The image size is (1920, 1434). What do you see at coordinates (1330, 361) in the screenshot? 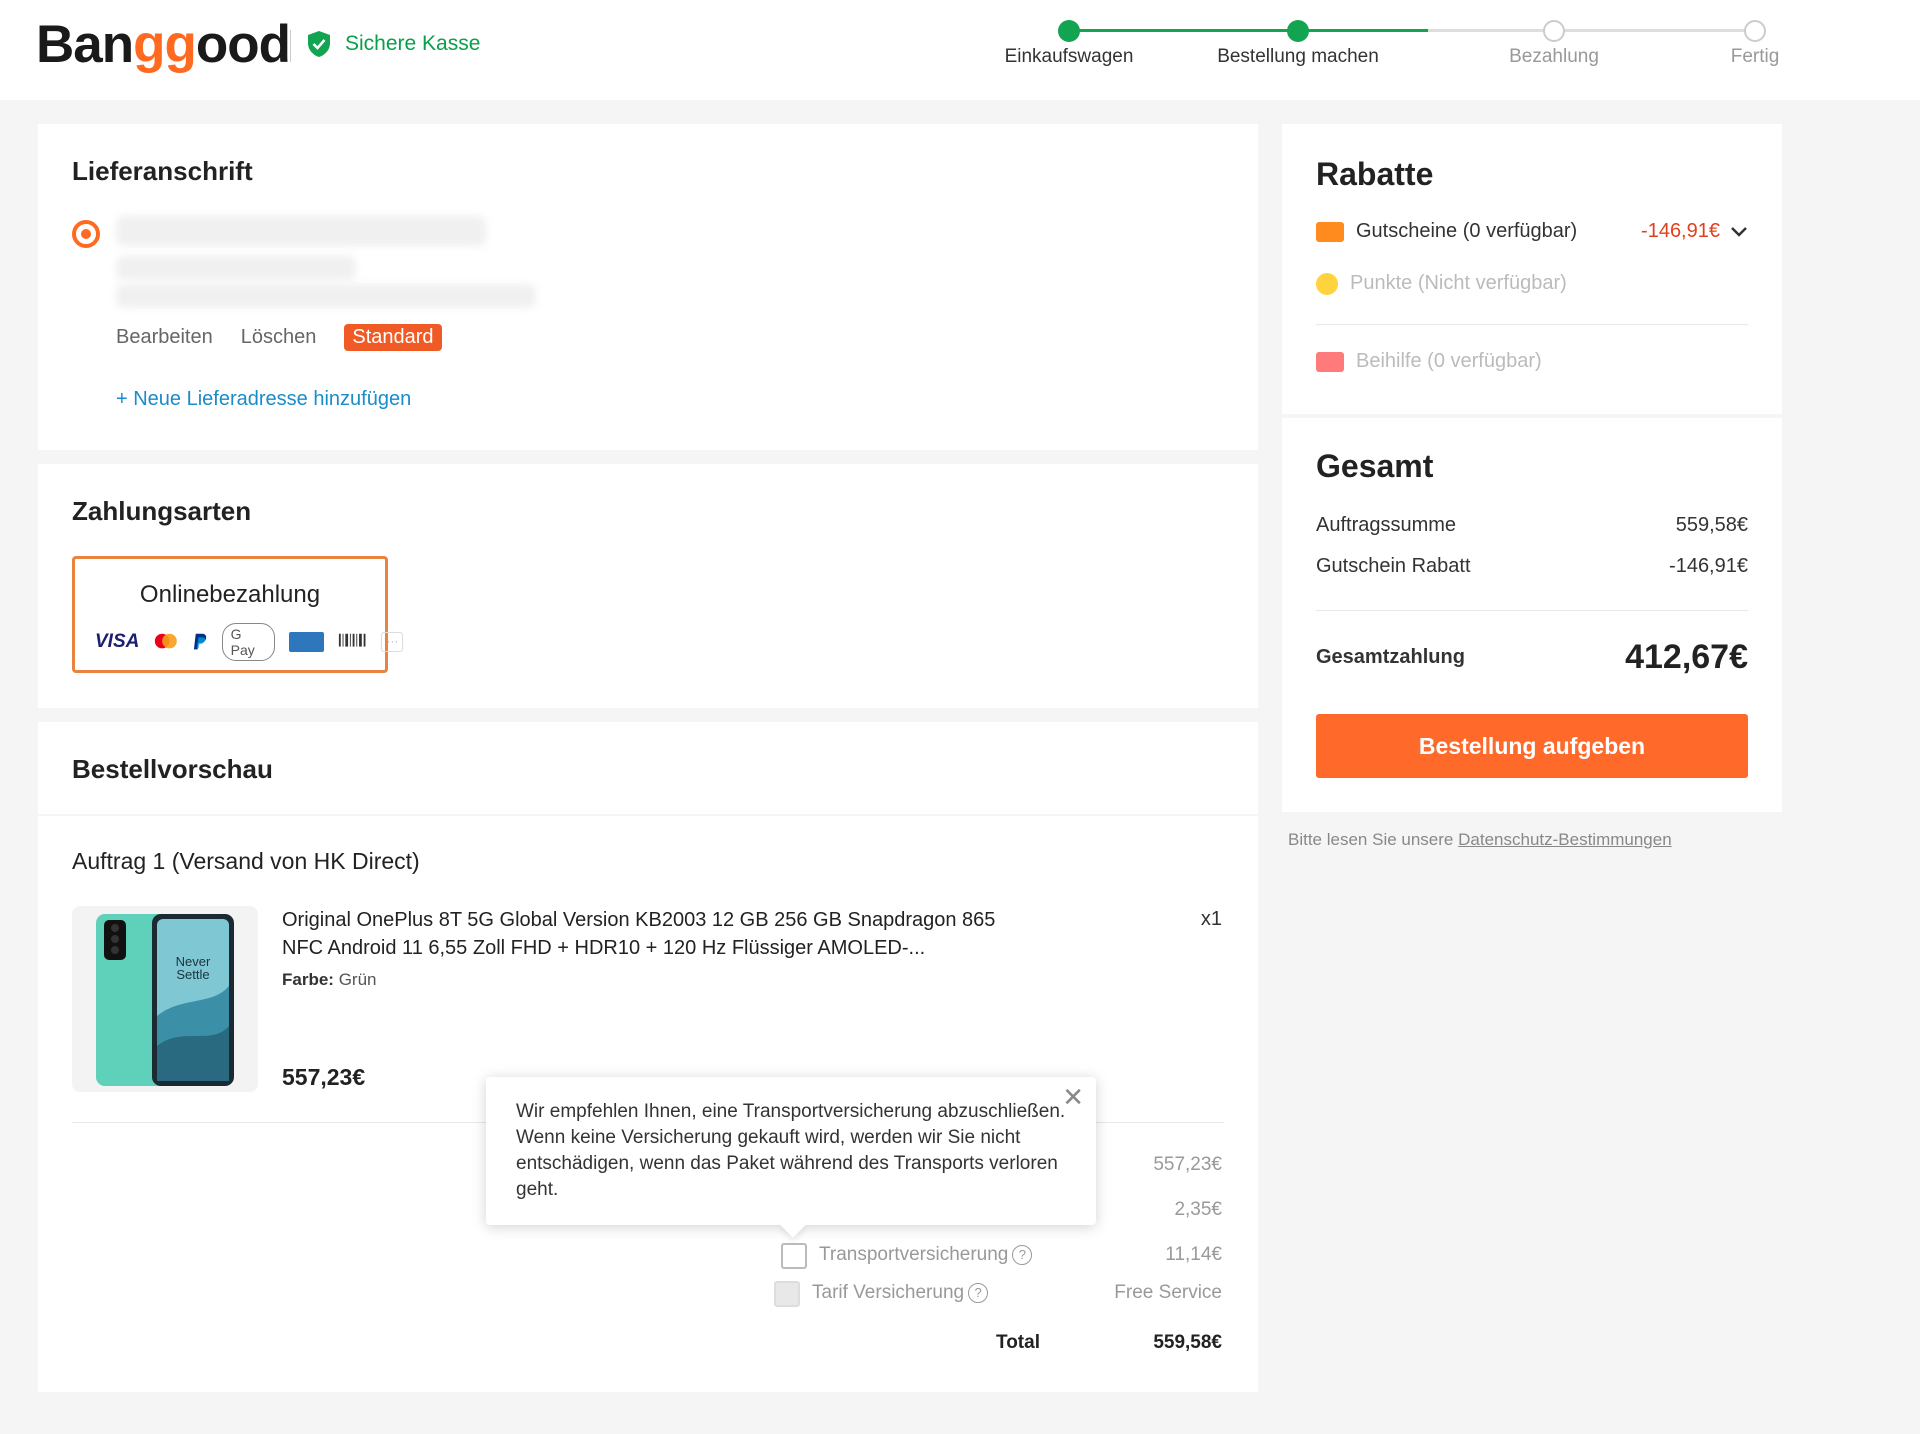
I see `allowance-icon` at bounding box center [1330, 361].